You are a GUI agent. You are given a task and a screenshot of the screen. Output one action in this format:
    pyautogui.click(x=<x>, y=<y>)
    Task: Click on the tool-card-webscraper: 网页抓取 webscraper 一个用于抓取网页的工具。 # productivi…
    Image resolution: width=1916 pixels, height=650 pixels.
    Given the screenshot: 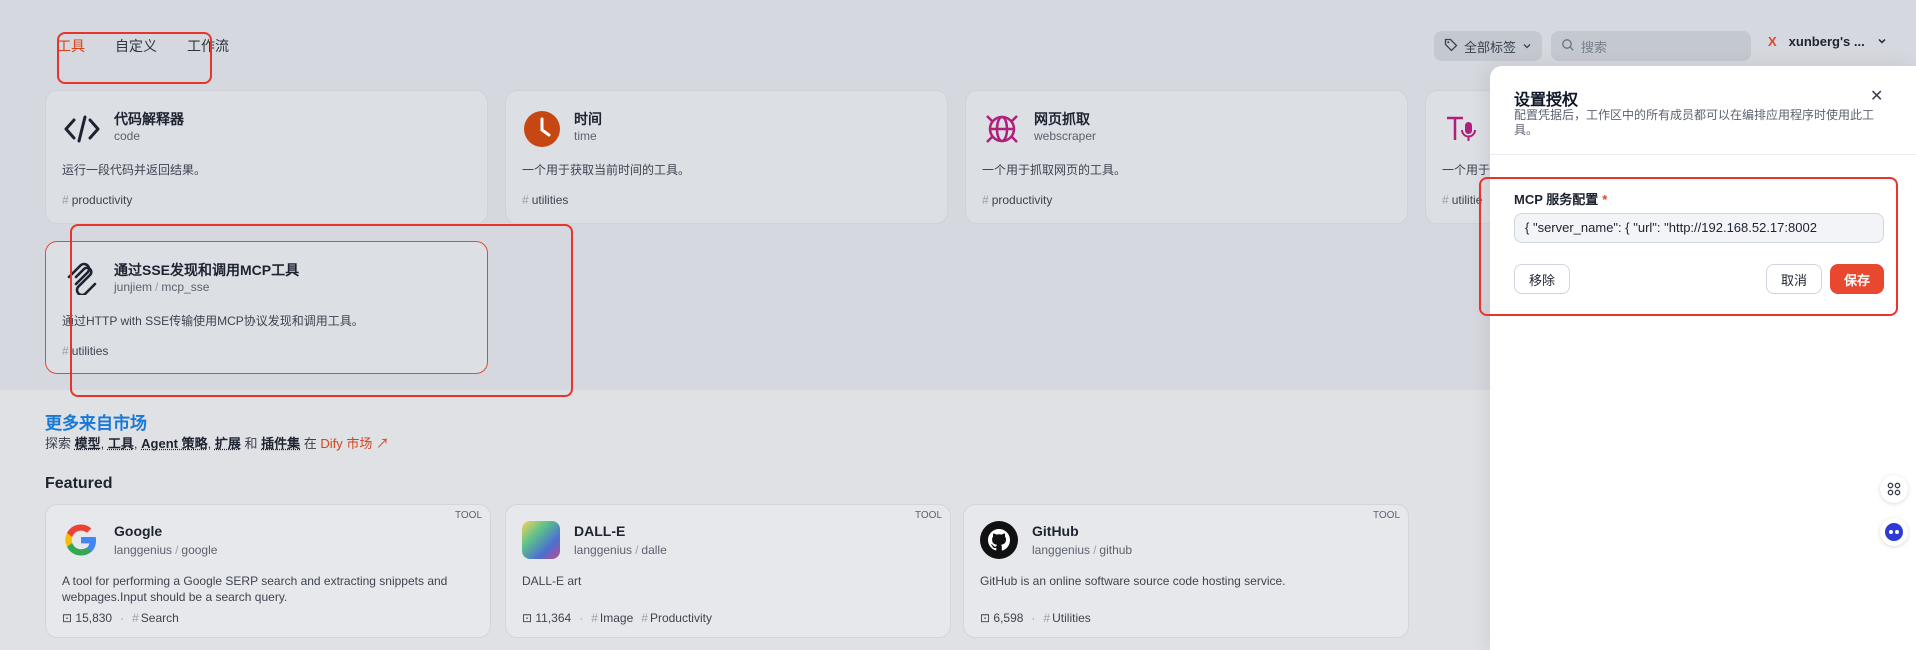 What is the action you would take?
    pyautogui.click(x=1186, y=157)
    